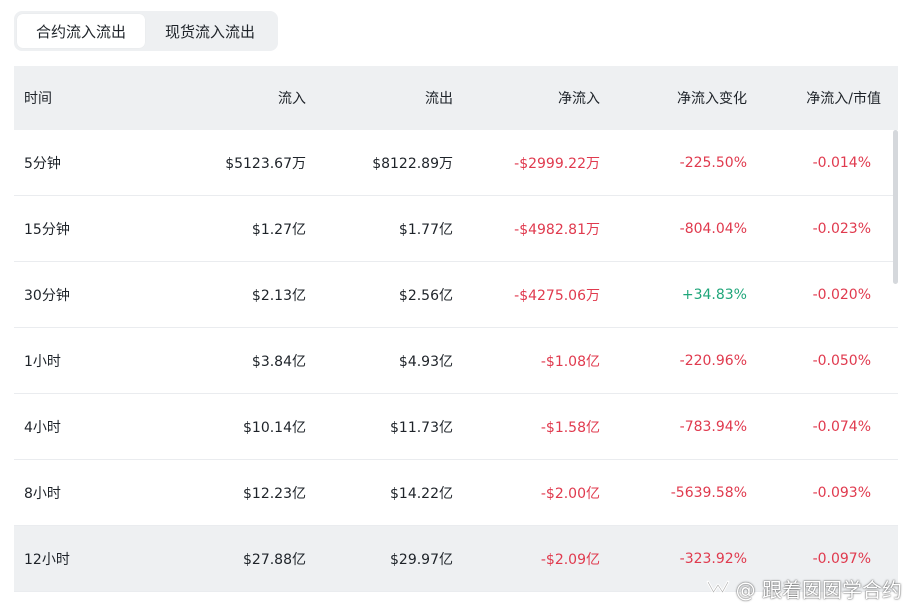  I want to click on cell-net-inflow-market-cap: -0.050%, so click(841, 360).